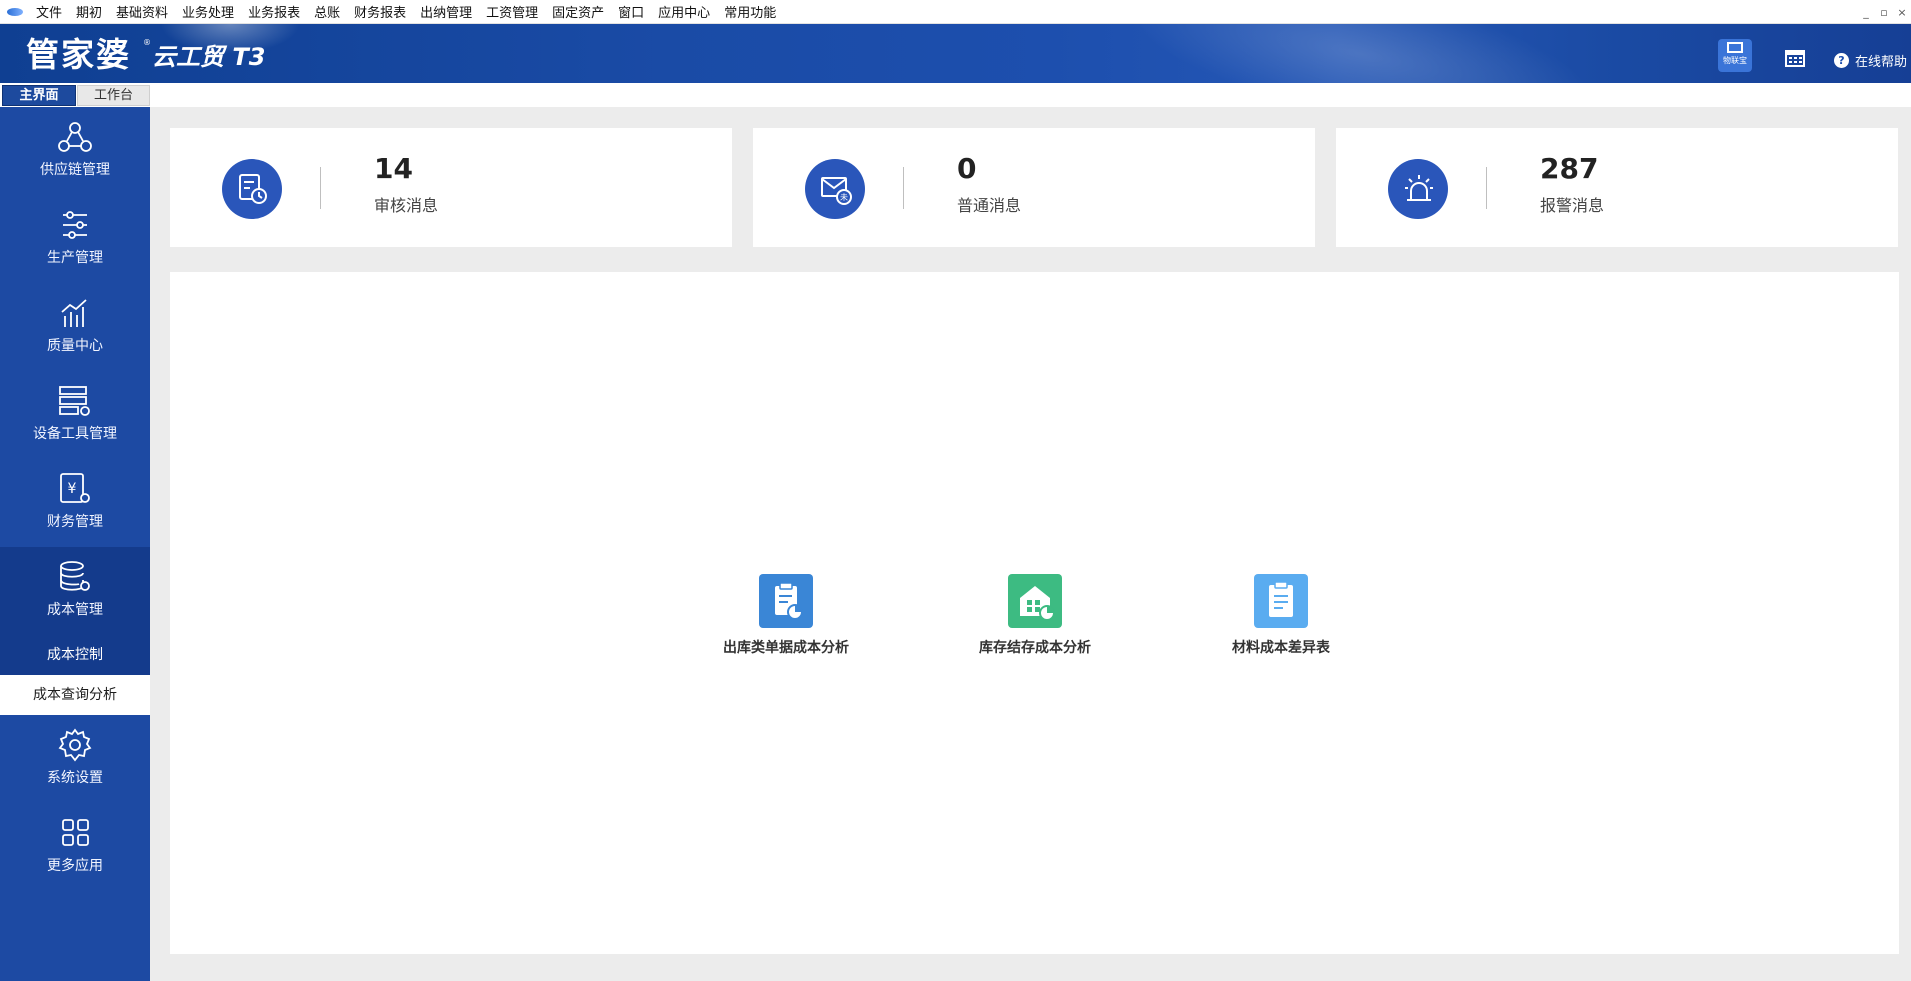 This screenshot has width=1911, height=981. I want to click on clipboard-list-icon, so click(1281, 601).